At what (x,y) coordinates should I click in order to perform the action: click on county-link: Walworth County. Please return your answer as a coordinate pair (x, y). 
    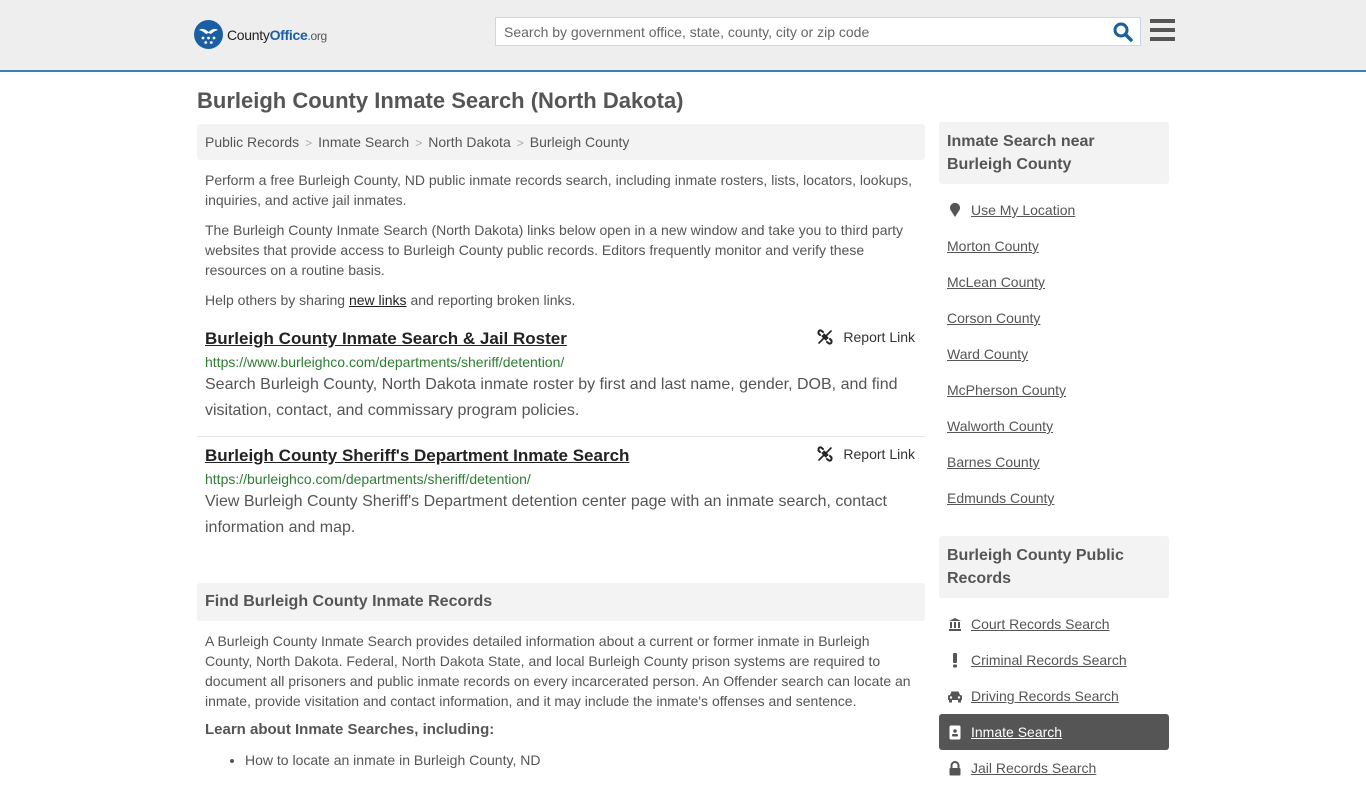
    Looking at the image, I should click on (1000, 426).